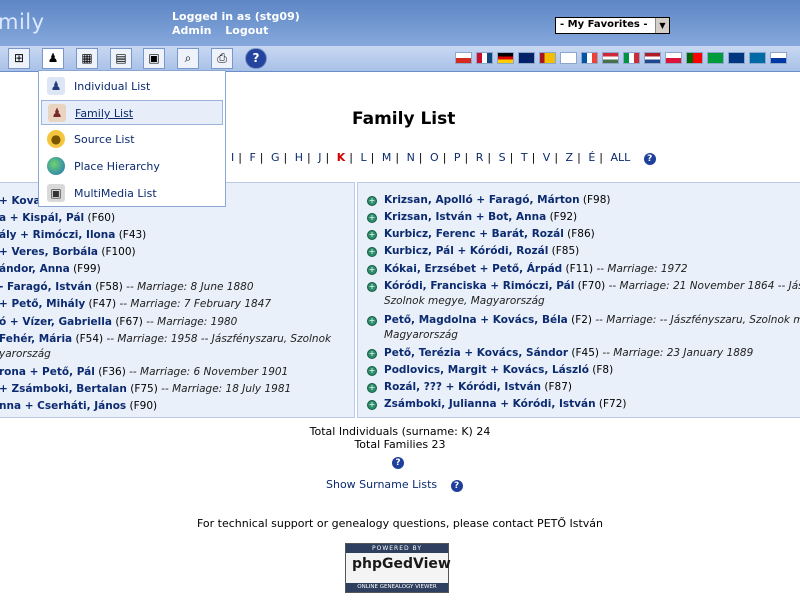  Describe the element at coordinates (275, 157) in the screenshot. I see `letter-link: G` at that location.